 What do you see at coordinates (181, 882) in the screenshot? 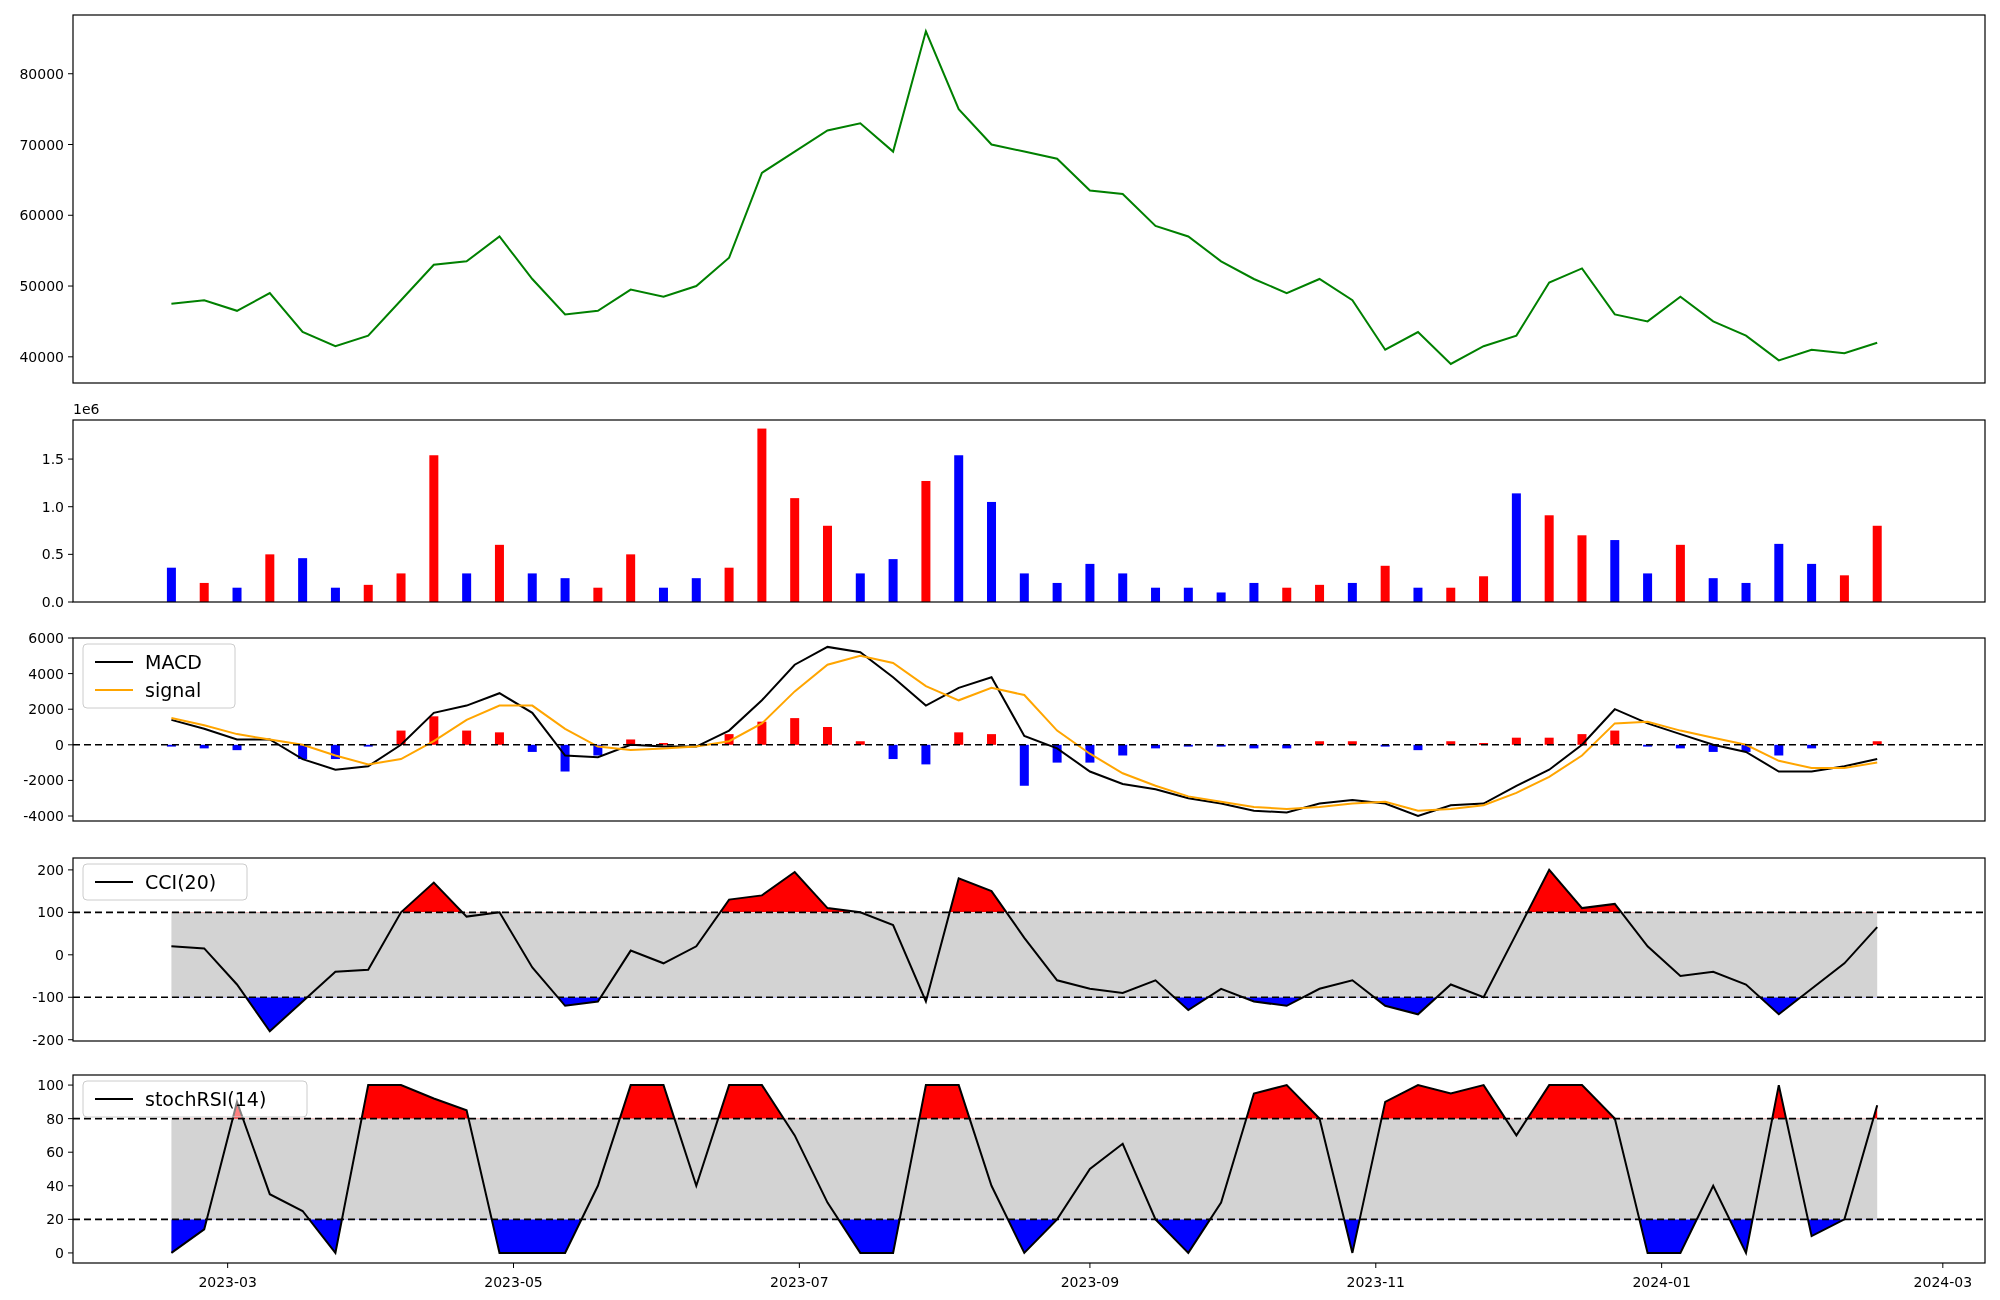
I see `legend-label: CCI(20)` at bounding box center [181, 882].